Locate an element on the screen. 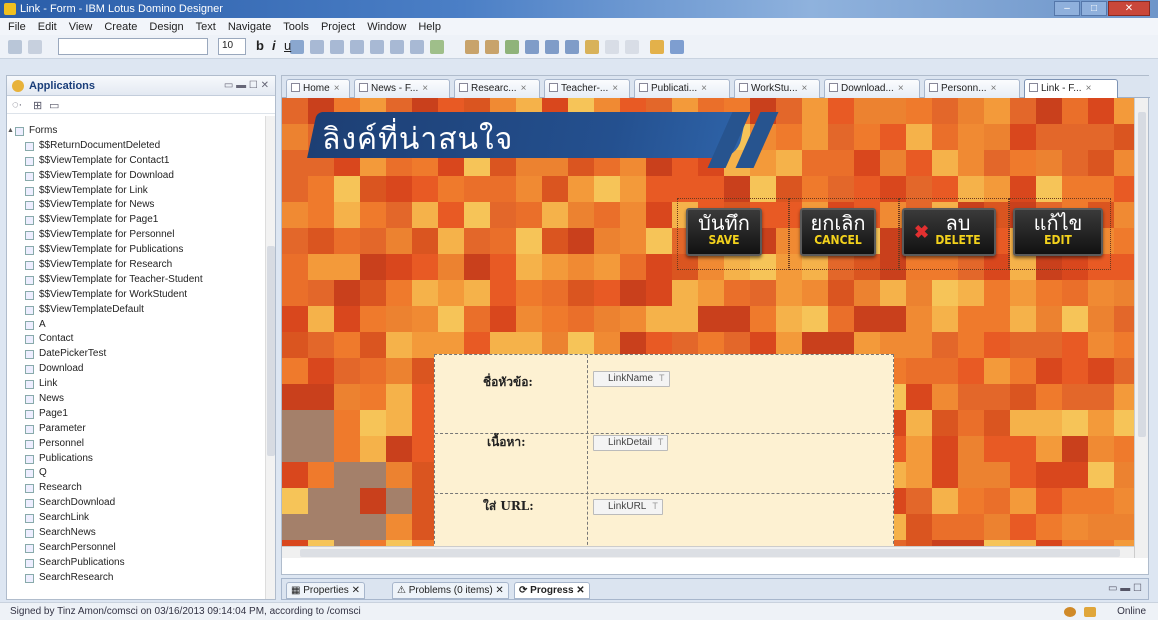 This screenshot has height=620, width=1158. tree-item: $$ViewTemplateDefault is located at coordinates (136, 310).